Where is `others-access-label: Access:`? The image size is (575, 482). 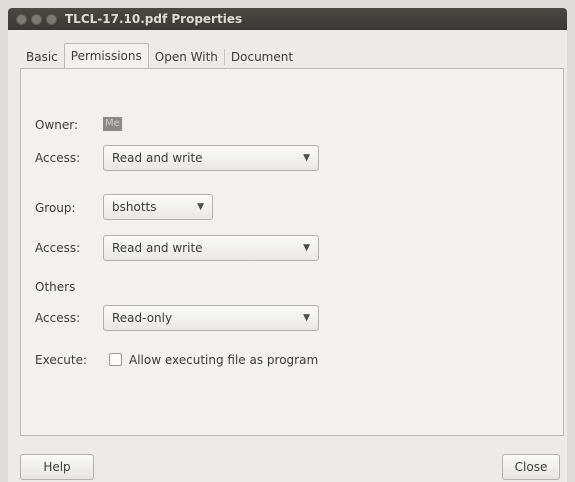
others-access-label: Access: is located at coordinates (58, 318).